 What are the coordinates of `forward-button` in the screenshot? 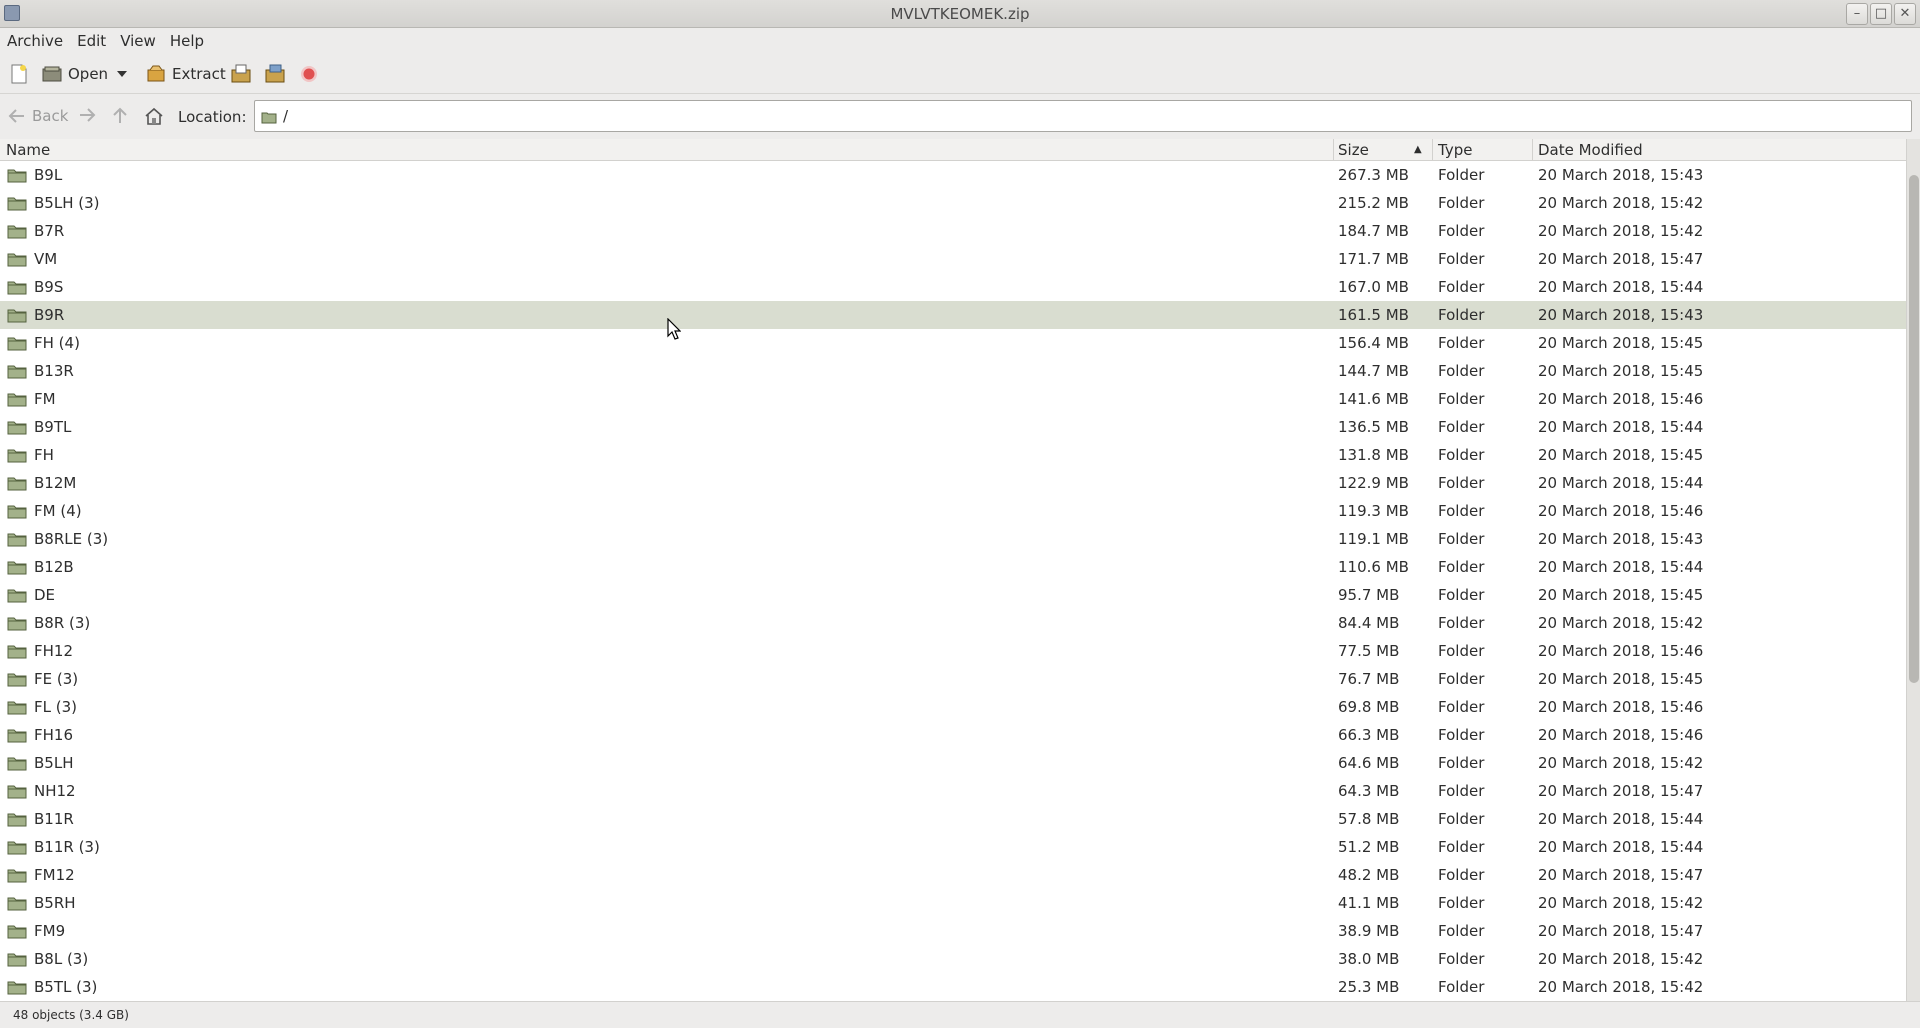 It's located at (87, 115).